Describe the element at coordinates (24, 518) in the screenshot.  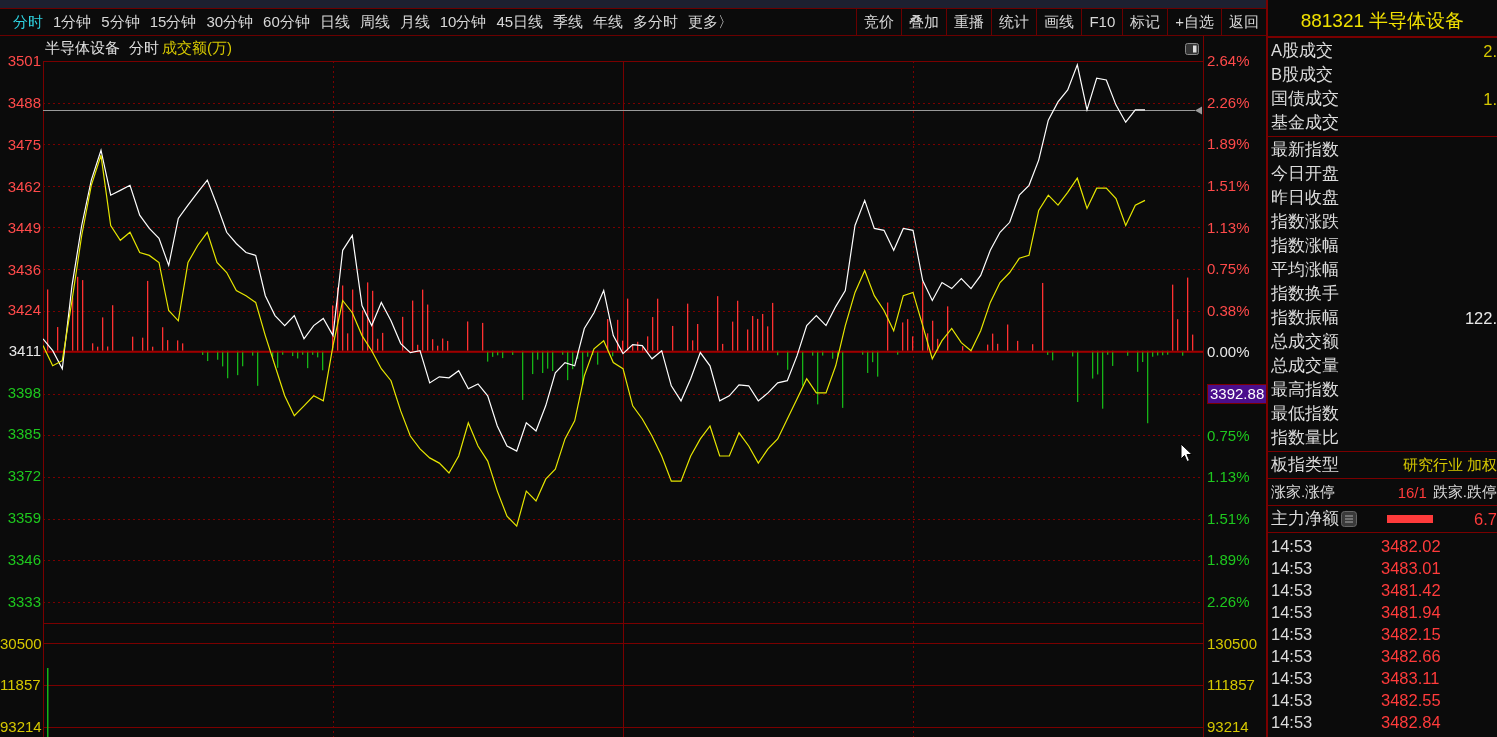
I see `price-axis-label: 3359` at that location.